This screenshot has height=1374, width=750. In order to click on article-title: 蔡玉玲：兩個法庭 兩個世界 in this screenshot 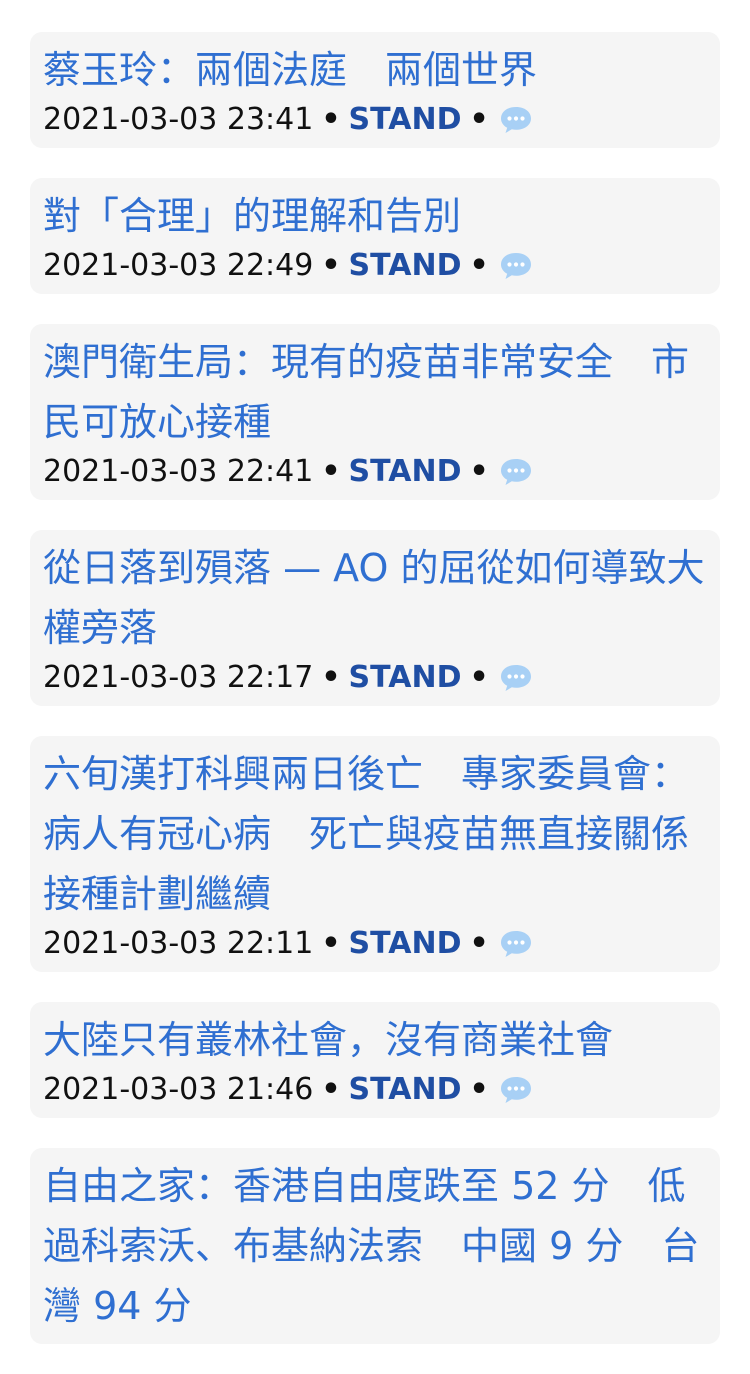, I will do `click(375, 70)`.